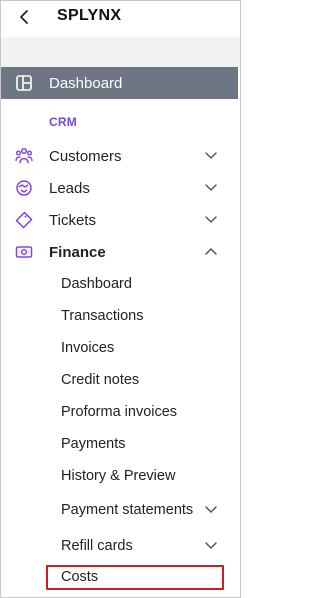  Describe the element at coordinates (97, 546) in the screenshot. I see `submenu-item-label: Refill cards` at that location.